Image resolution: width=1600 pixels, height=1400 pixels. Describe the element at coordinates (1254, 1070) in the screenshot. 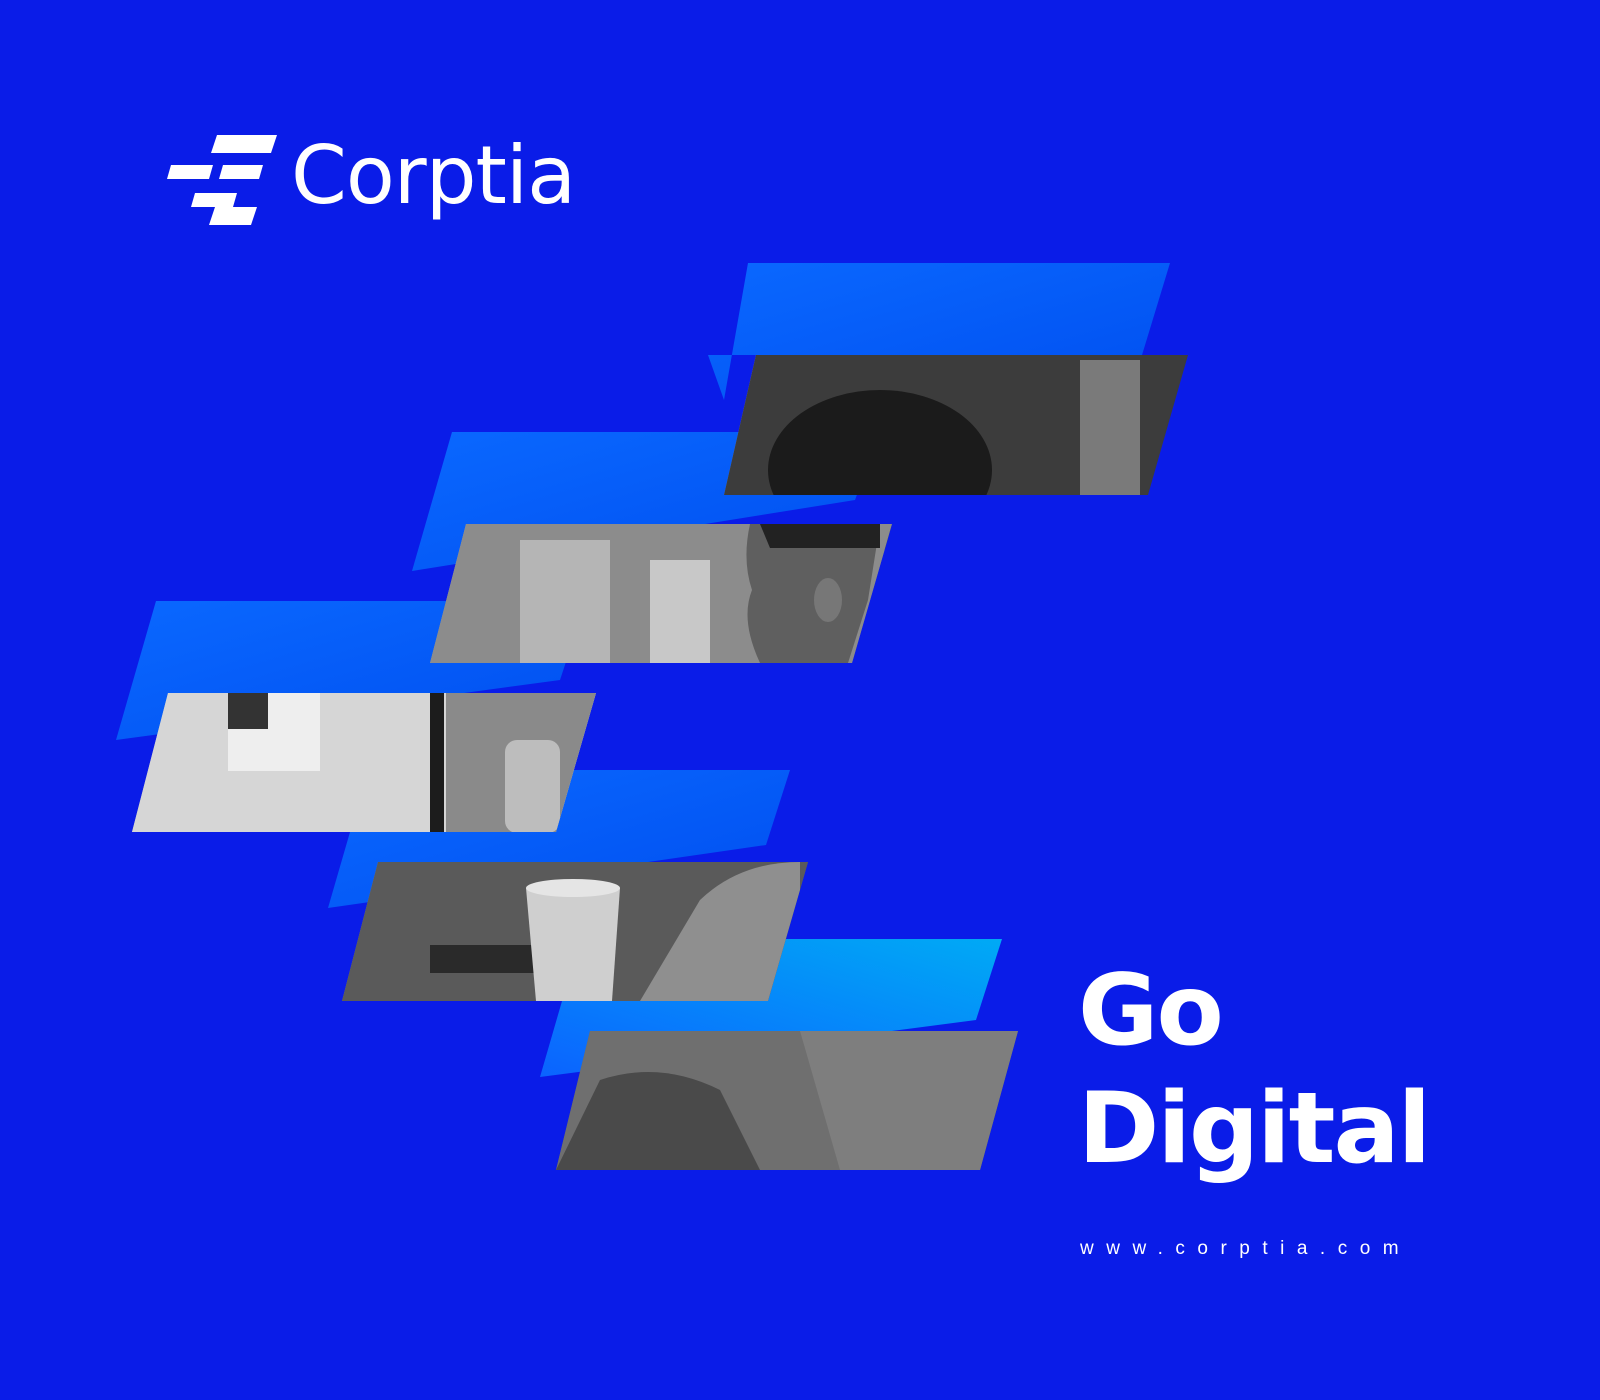

I see `headline: Go Digital` at that location.